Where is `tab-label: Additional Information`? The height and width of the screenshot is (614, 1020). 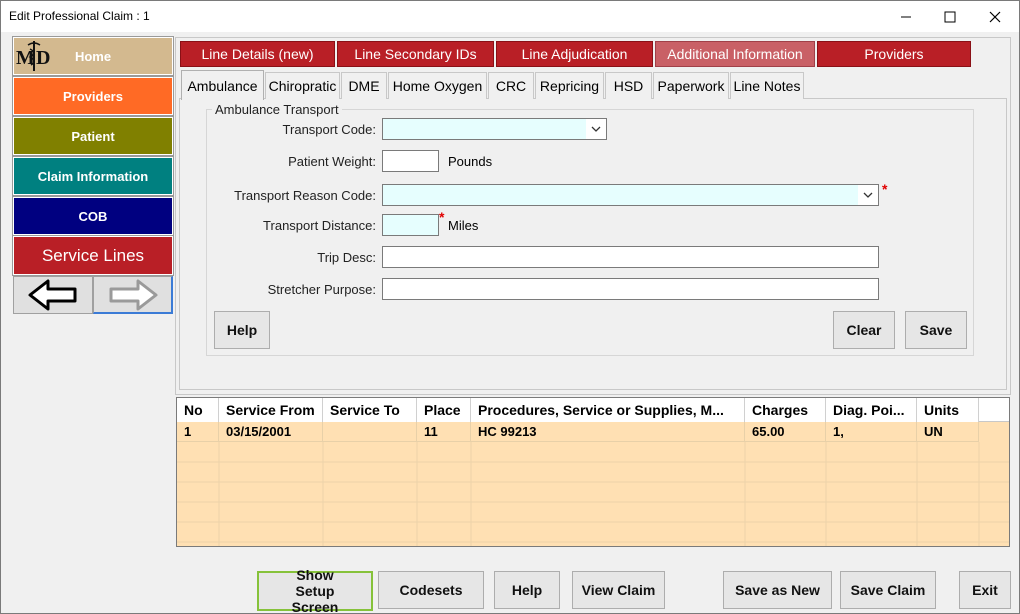
tab-label: Additional Information is located at coordinates (735, 54).